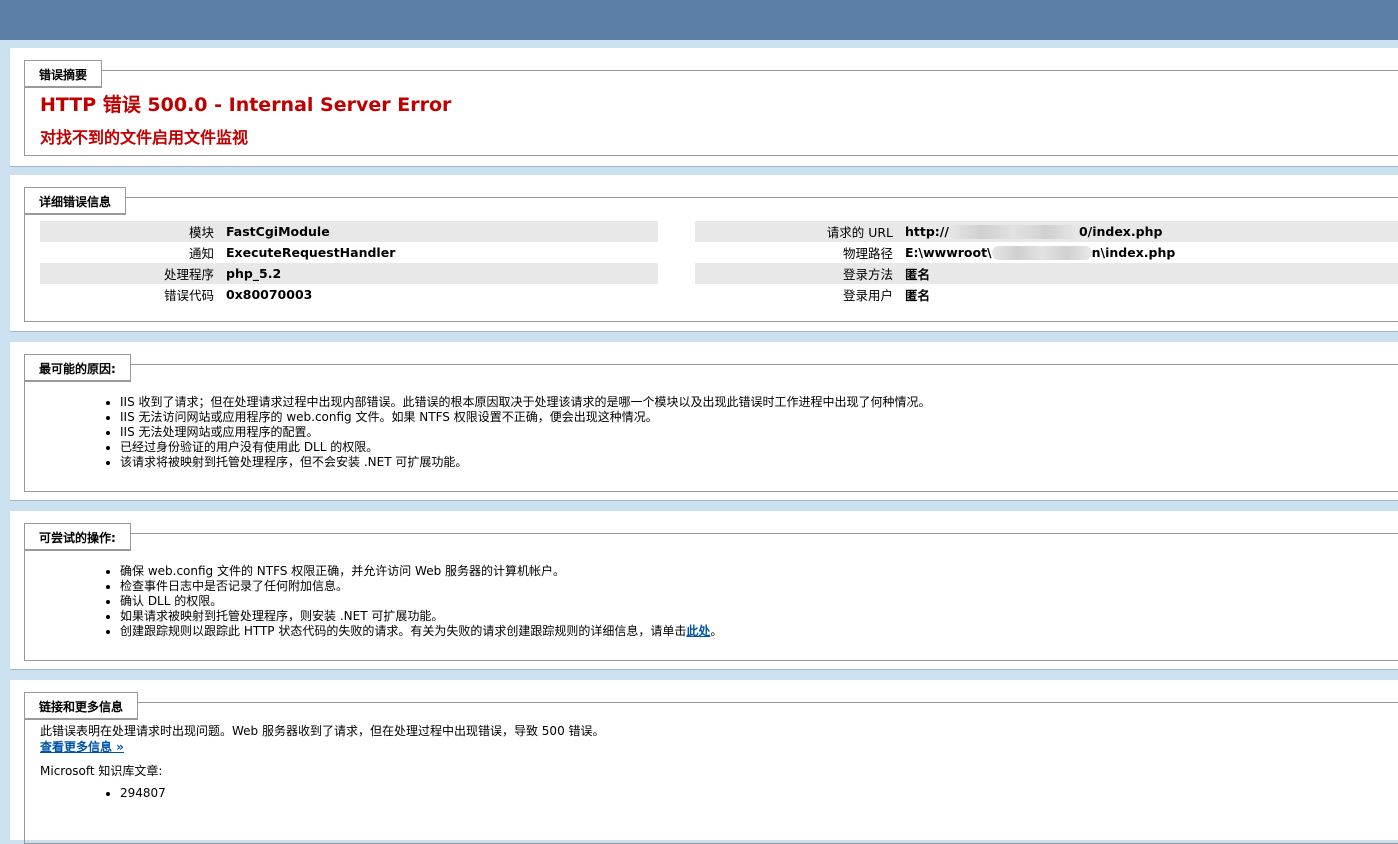  Describe the element at coordinates (188, 295) in the screenshot. I see `detail-label: 错误代码` at that location.